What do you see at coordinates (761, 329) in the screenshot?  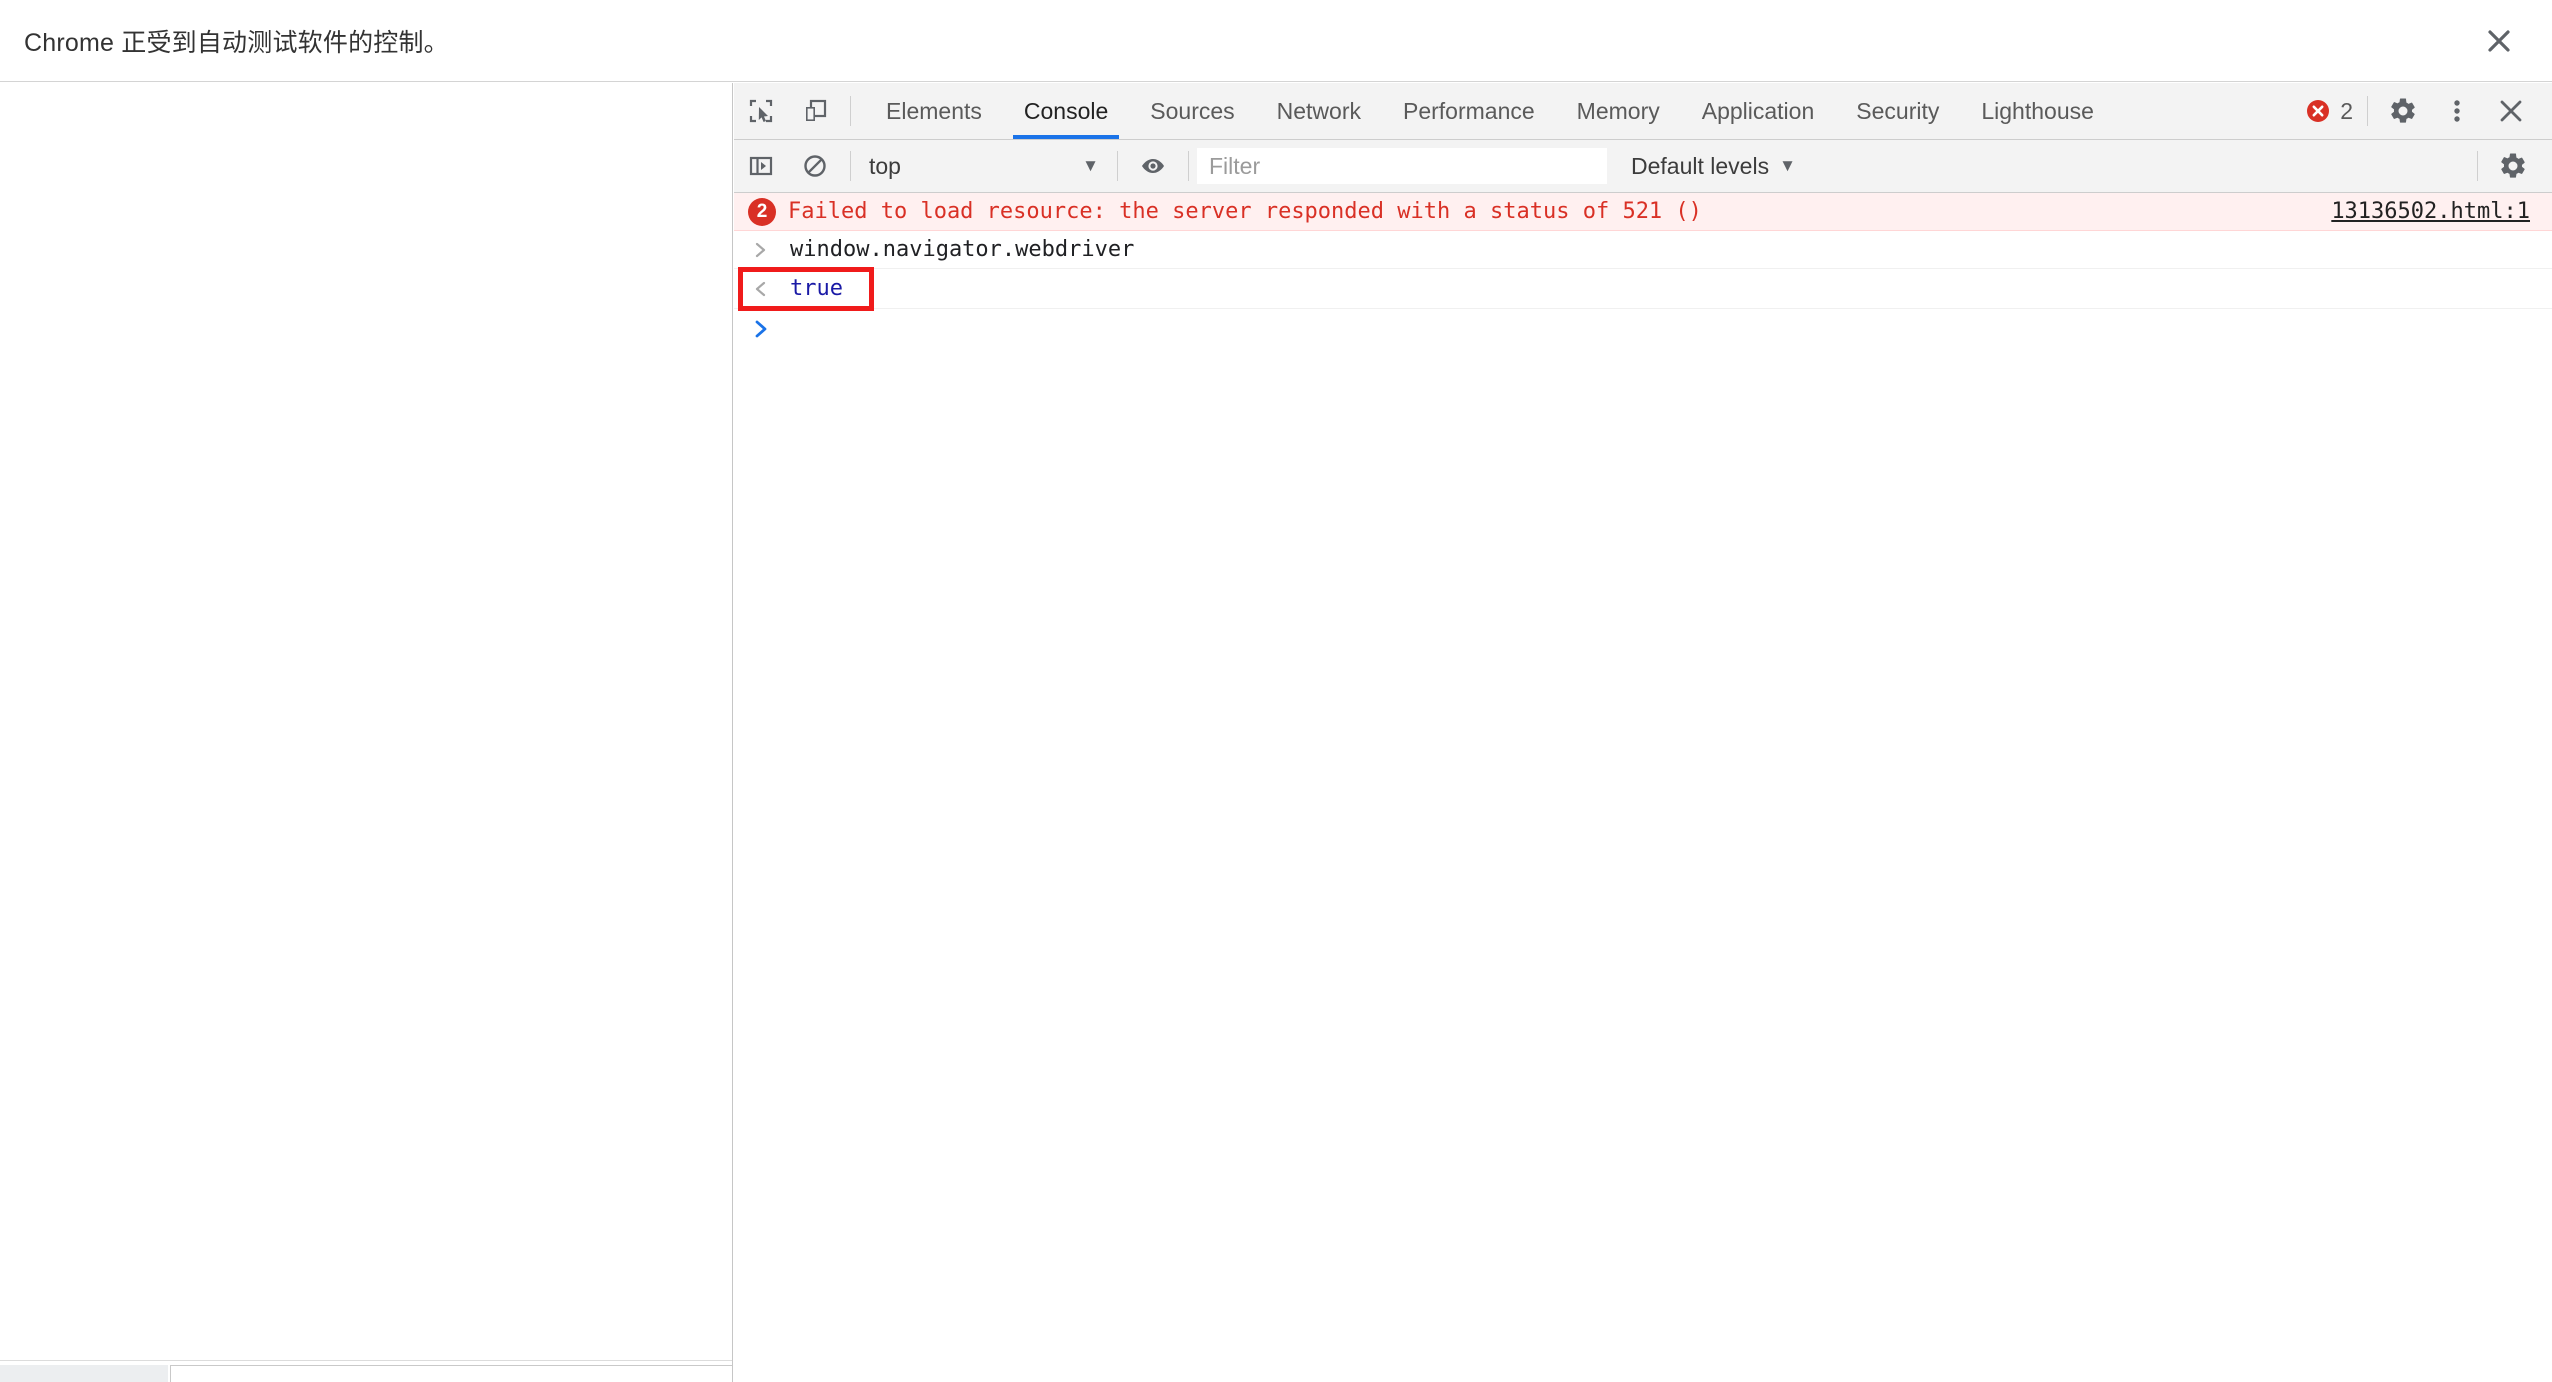 I see `prompt-chevron-icon` at bounding box center [761, 329].